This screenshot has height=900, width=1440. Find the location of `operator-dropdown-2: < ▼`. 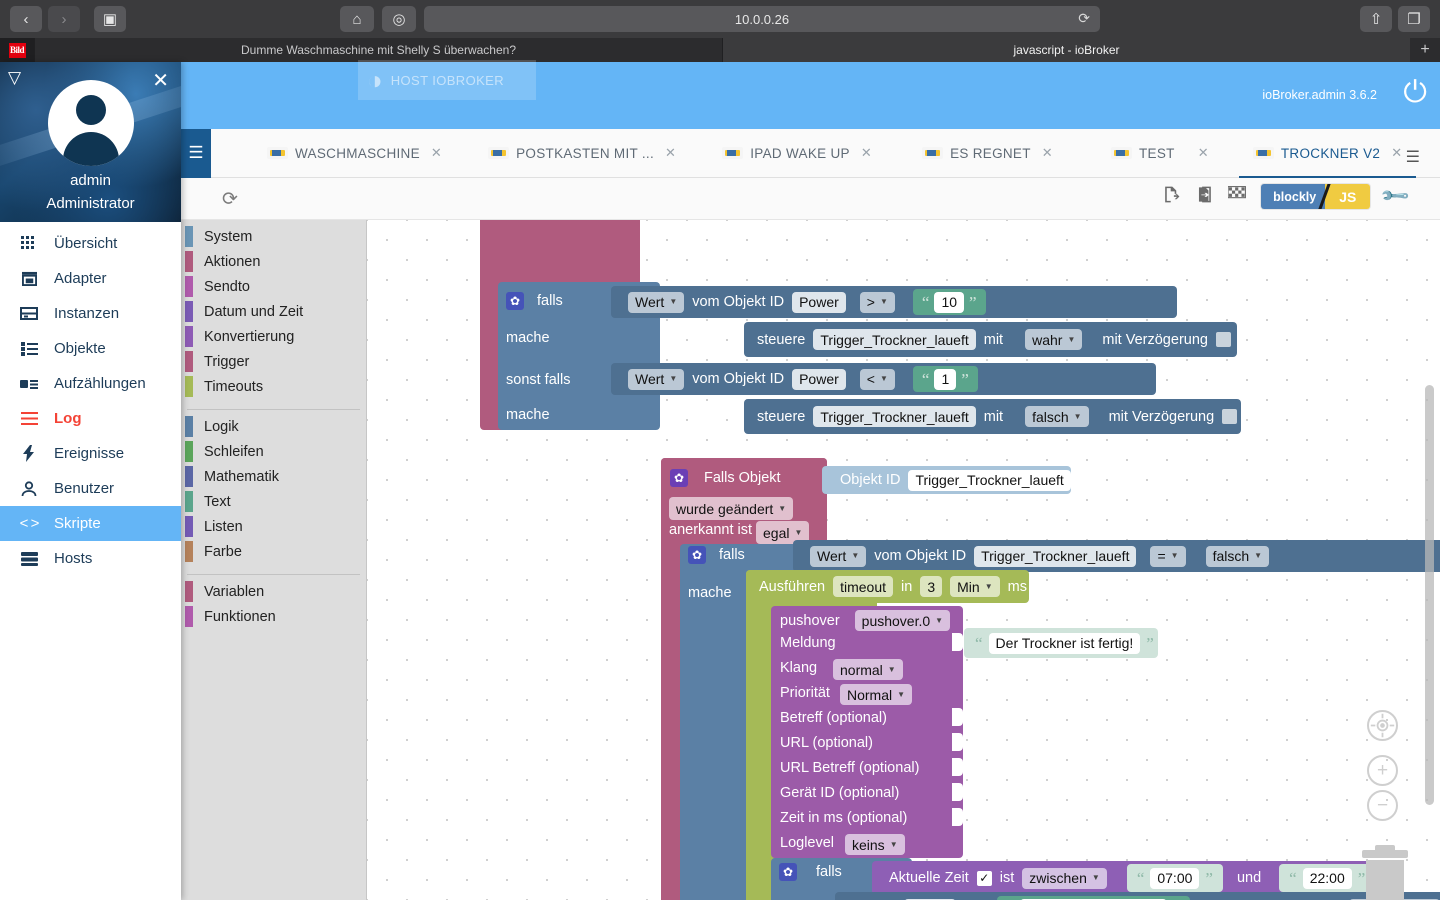

operator-dropdown-2: < ▼ is located at coordinates (877, 379).